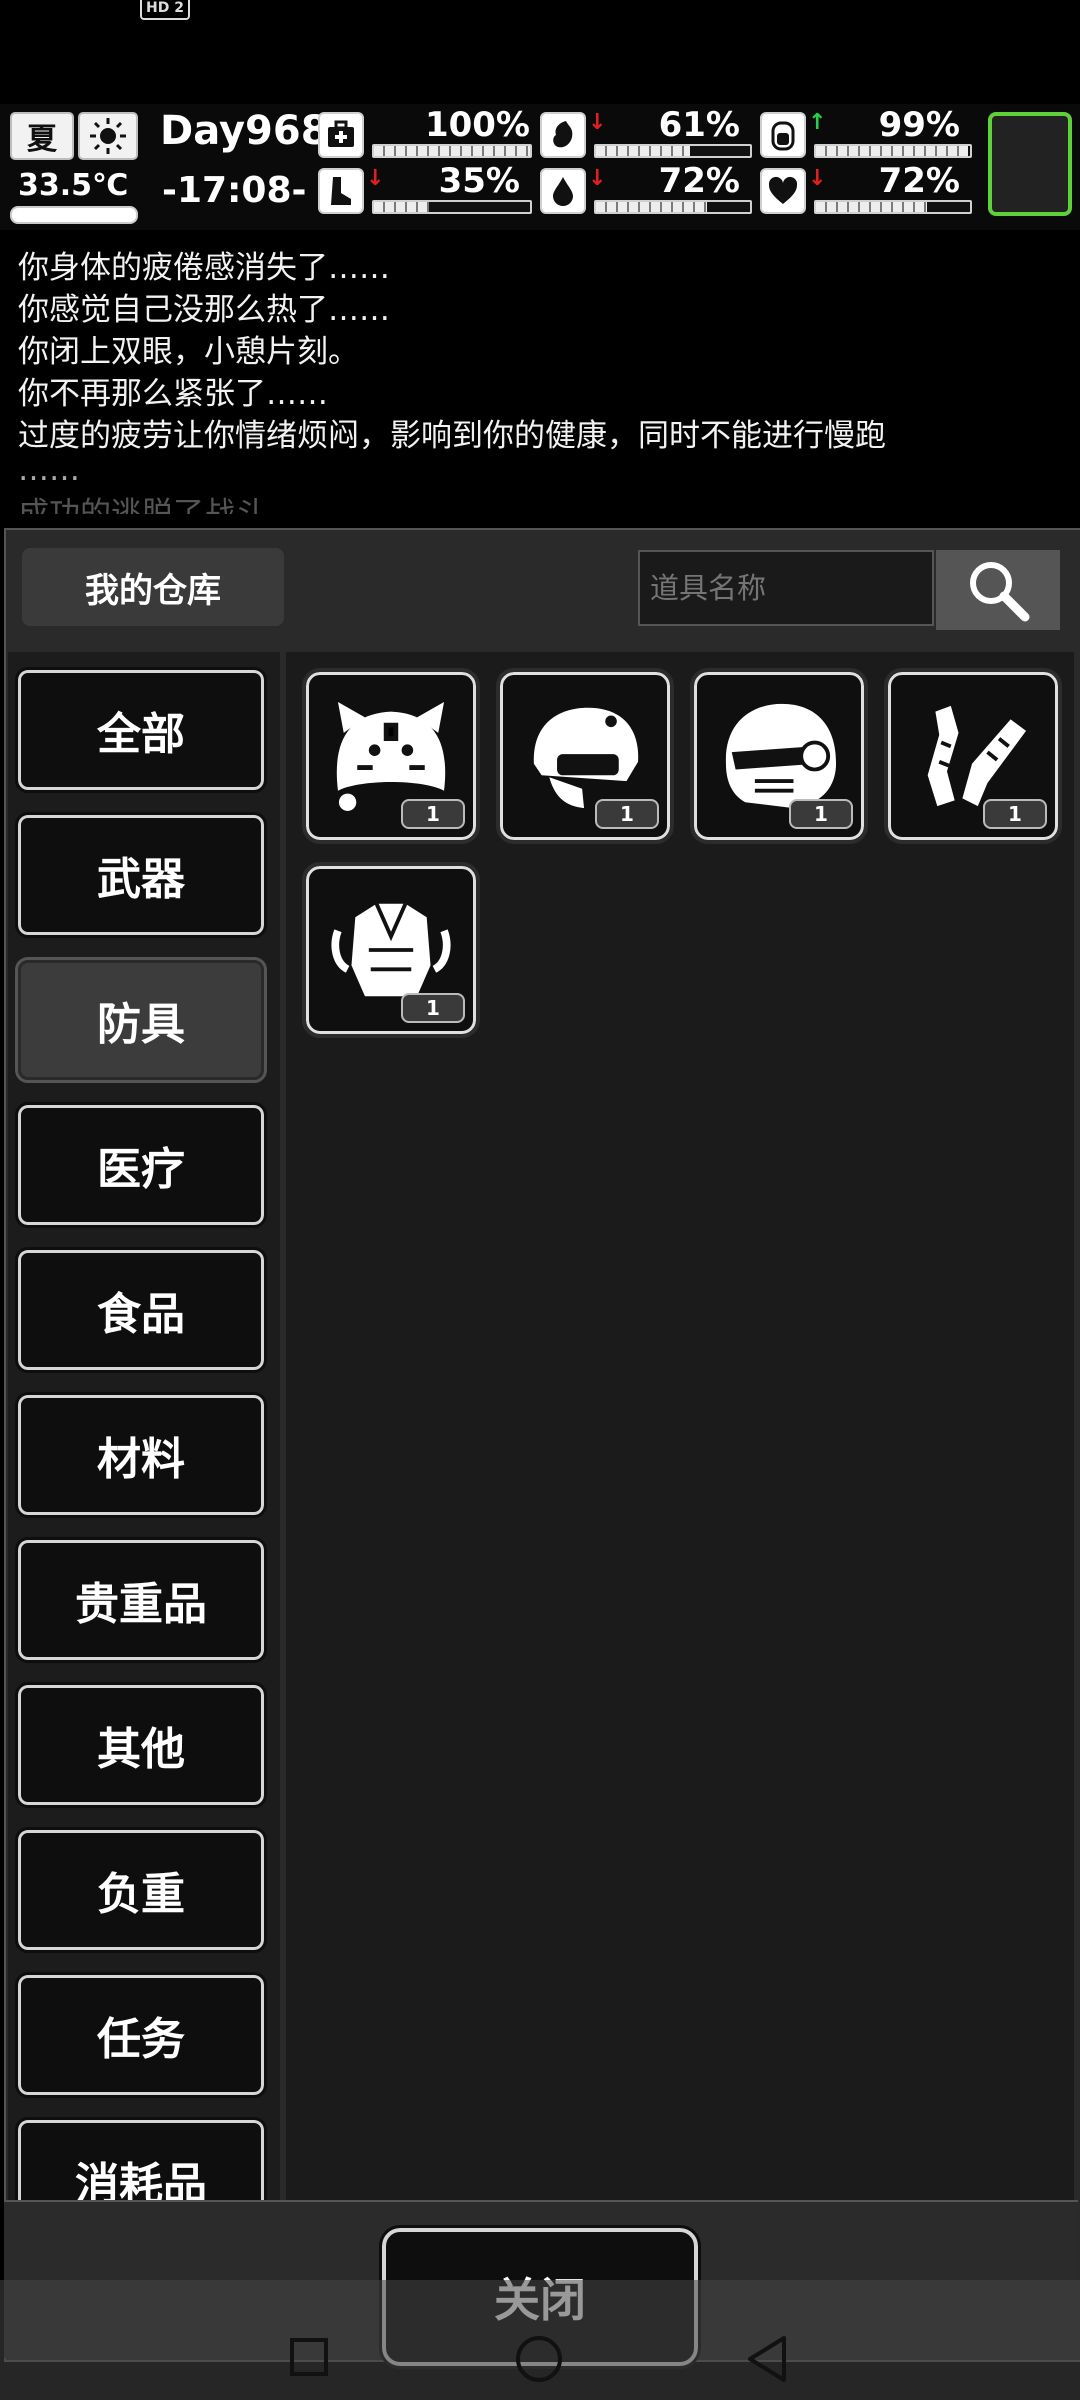 The width and height of the screenshot is (1080, 2400). Describe the element at coordinates (165, 10) in the screenshot. I see `hd-badge: HD 2` at that location.